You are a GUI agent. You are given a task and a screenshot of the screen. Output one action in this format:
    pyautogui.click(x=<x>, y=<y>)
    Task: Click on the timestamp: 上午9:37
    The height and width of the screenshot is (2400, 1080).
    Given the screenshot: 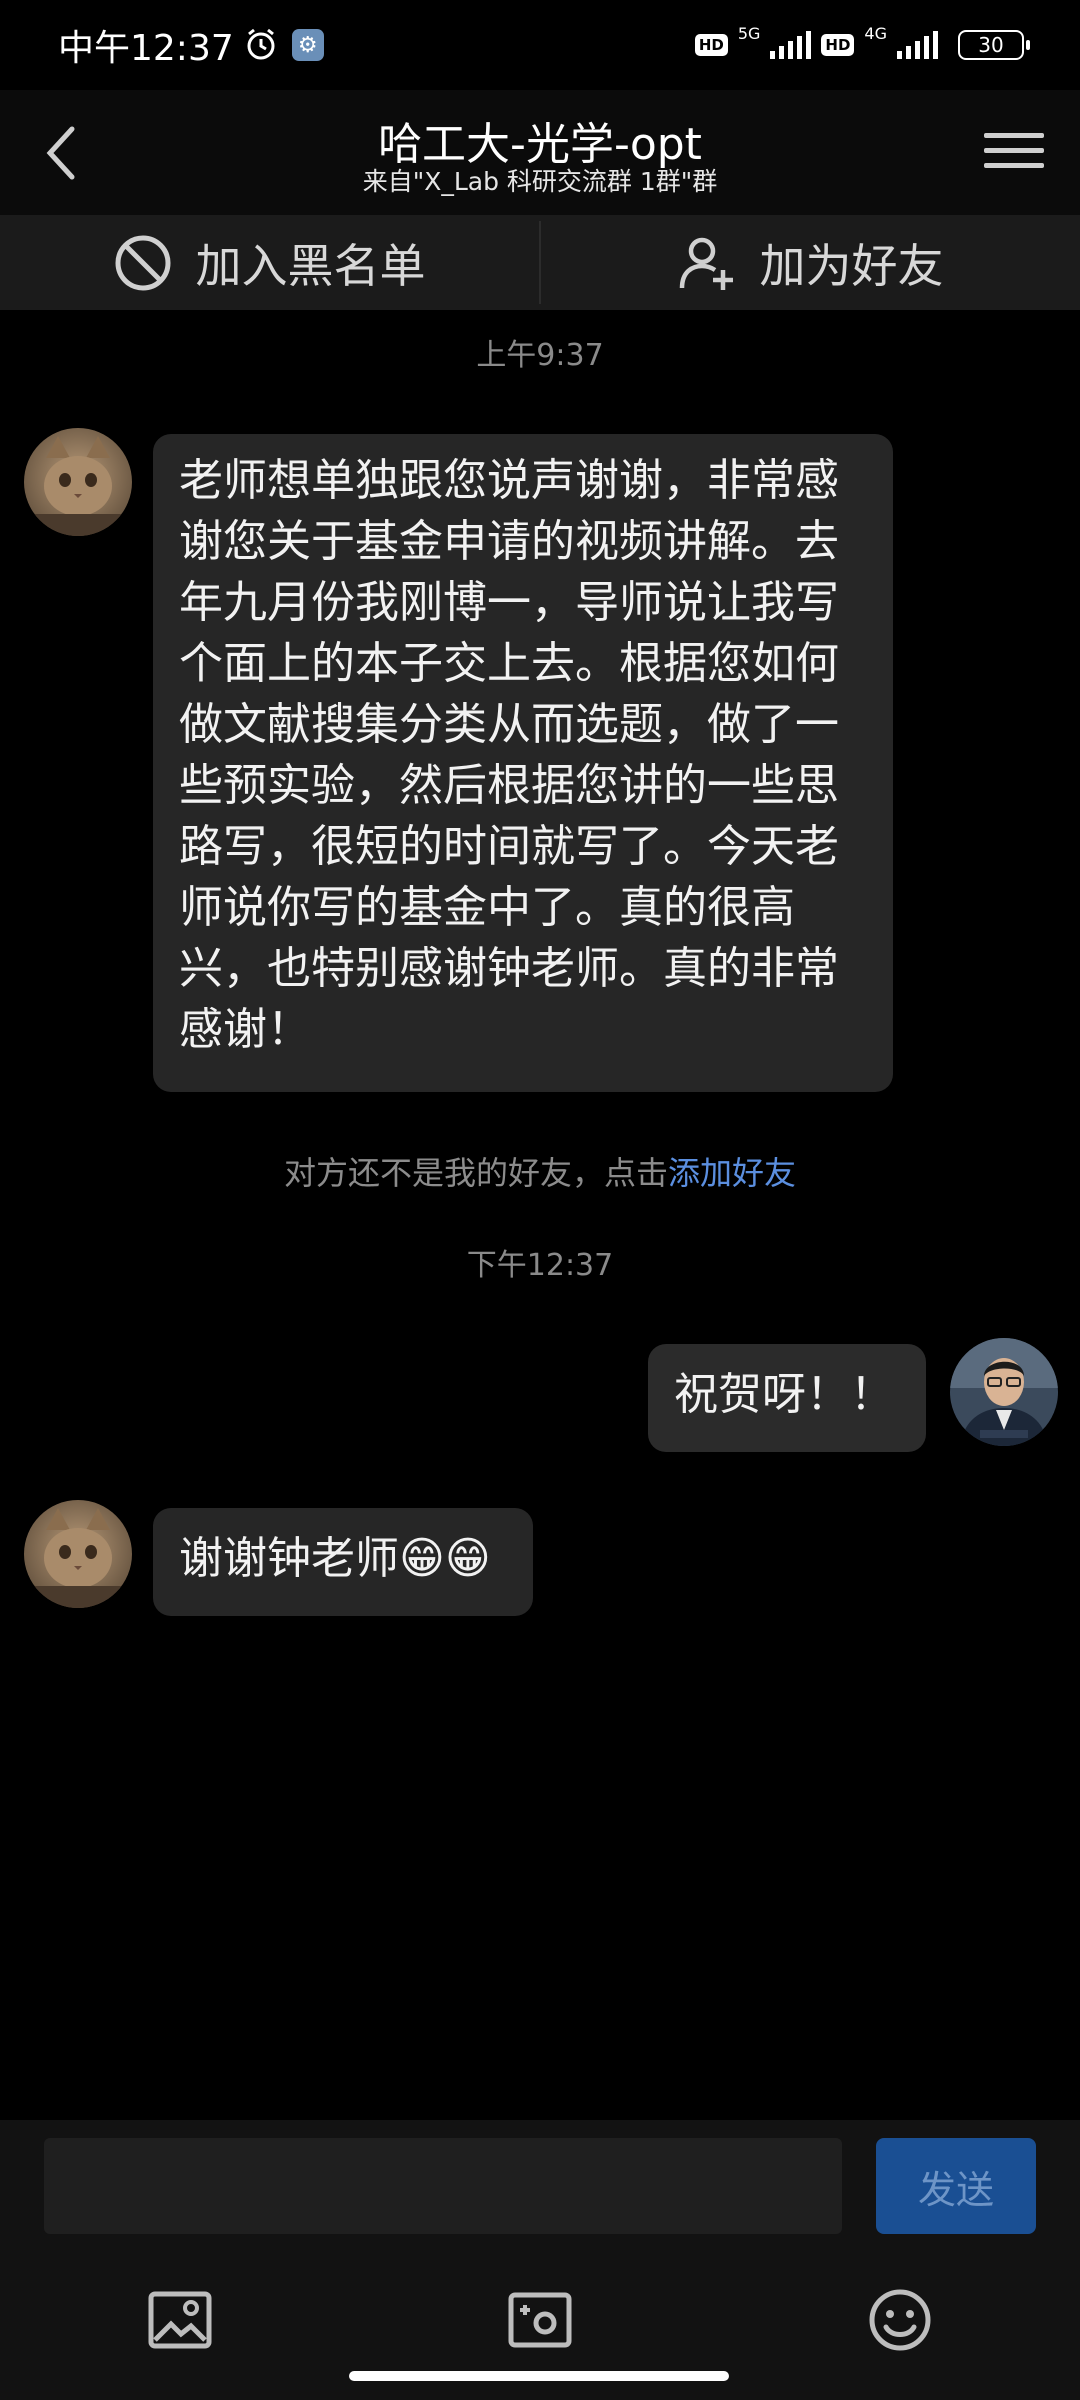 What is the action you would take?
    pyautogui.click(x=540, y=355)
    